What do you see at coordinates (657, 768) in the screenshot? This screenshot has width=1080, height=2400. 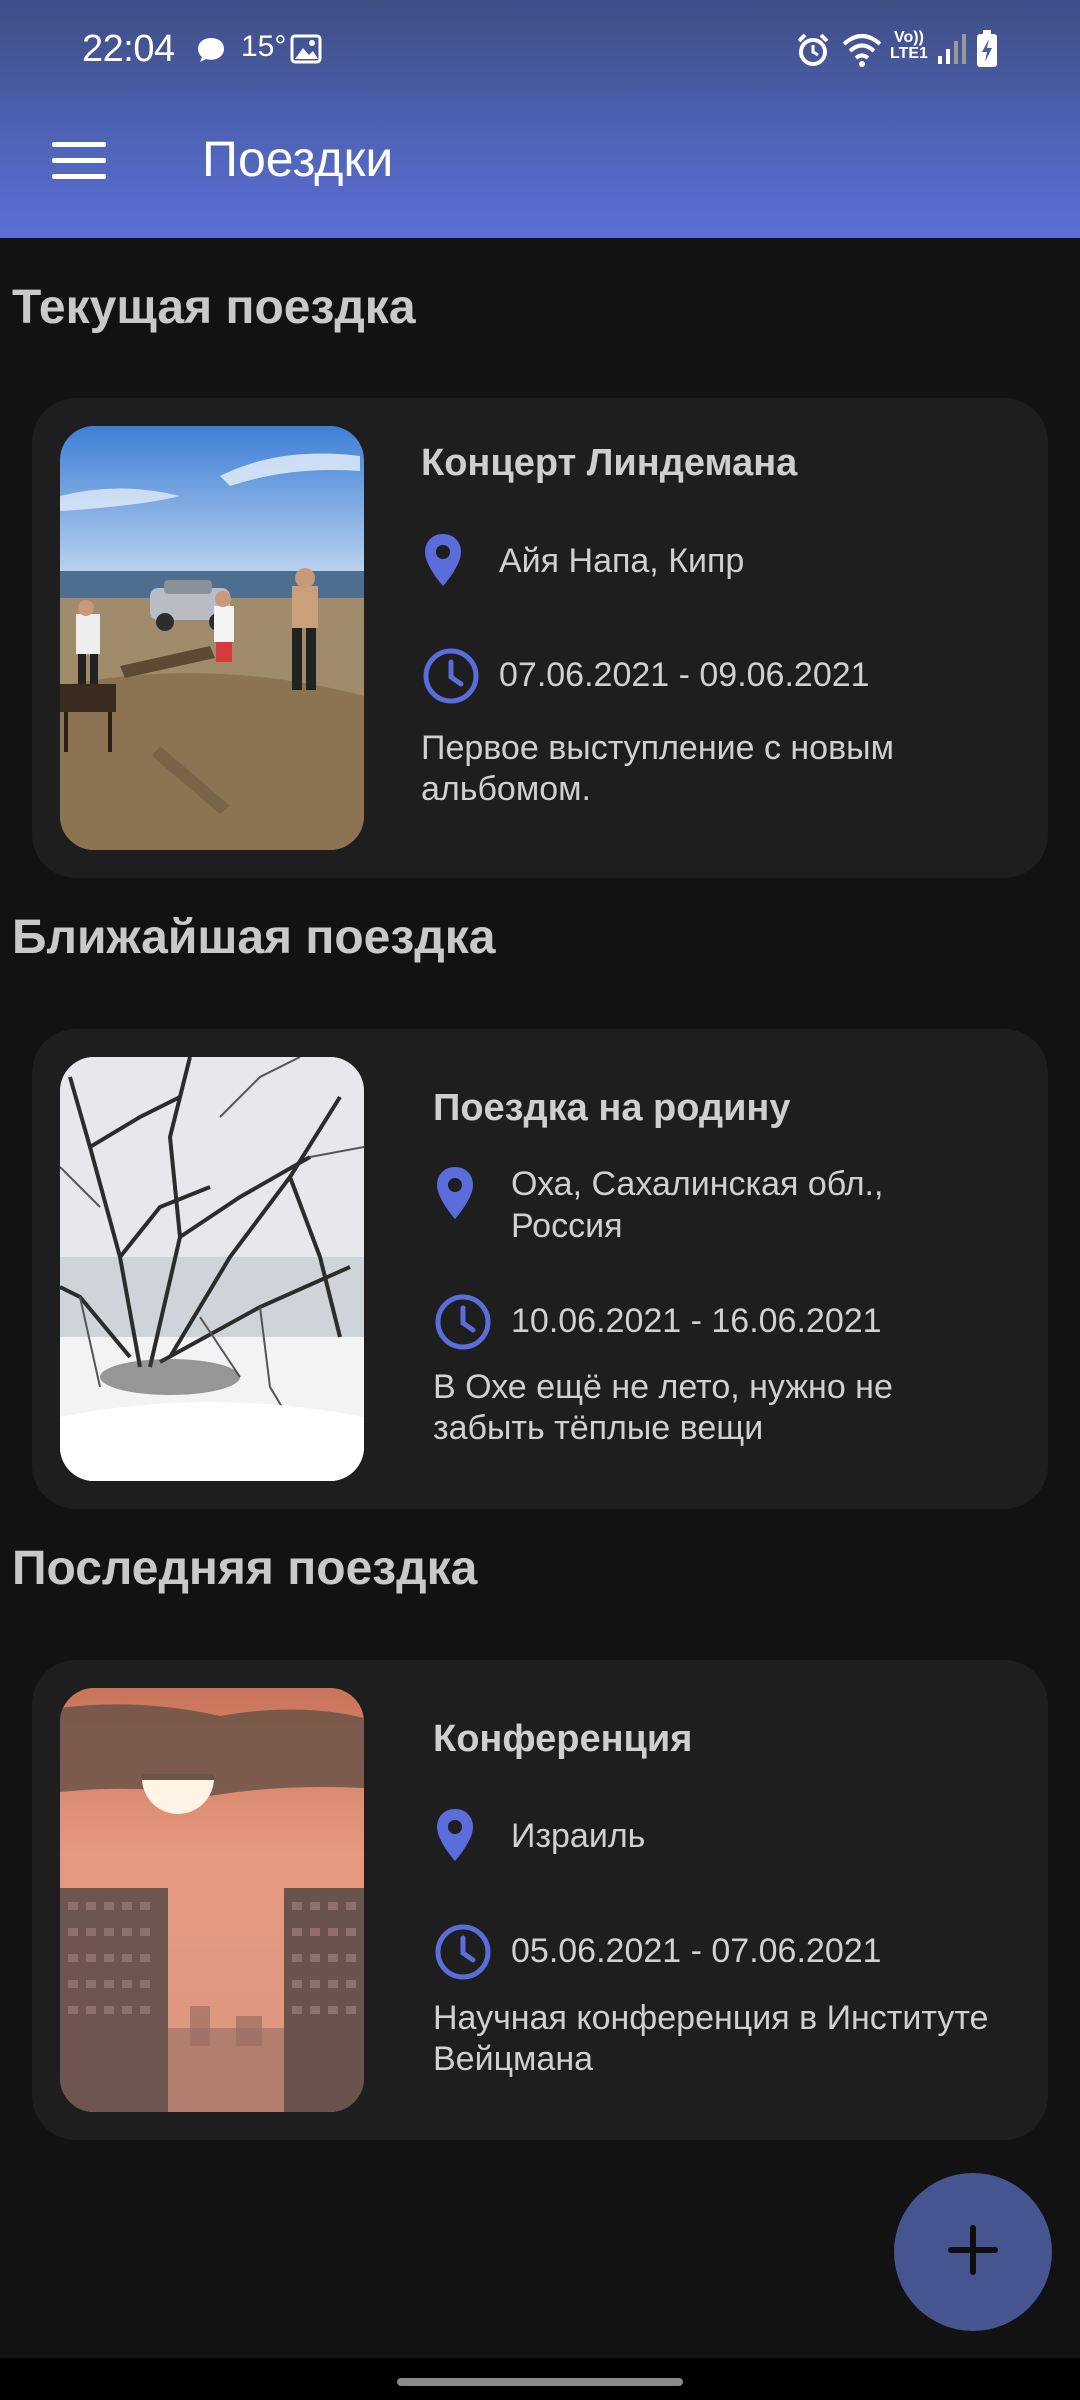 I see `trip-description: Первое выступление с новым альбомом.` at bounding box center [657, 768].